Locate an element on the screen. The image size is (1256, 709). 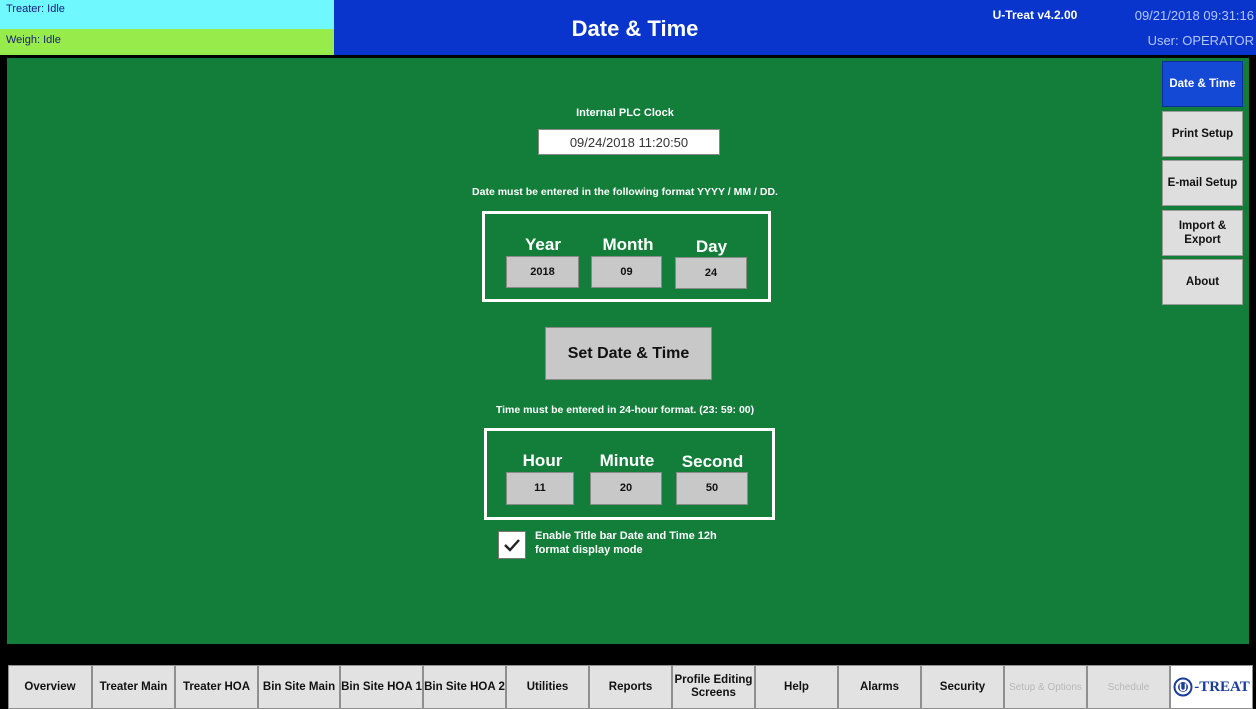
nav-treater-main: Treater Main is located at coordinates (133, 687).